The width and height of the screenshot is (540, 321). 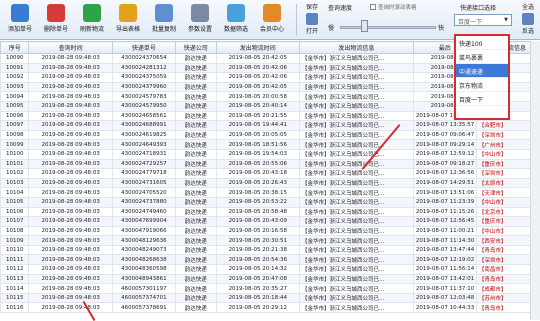 I want to click on column-header: 快递单号, so click(x=143, y=47).